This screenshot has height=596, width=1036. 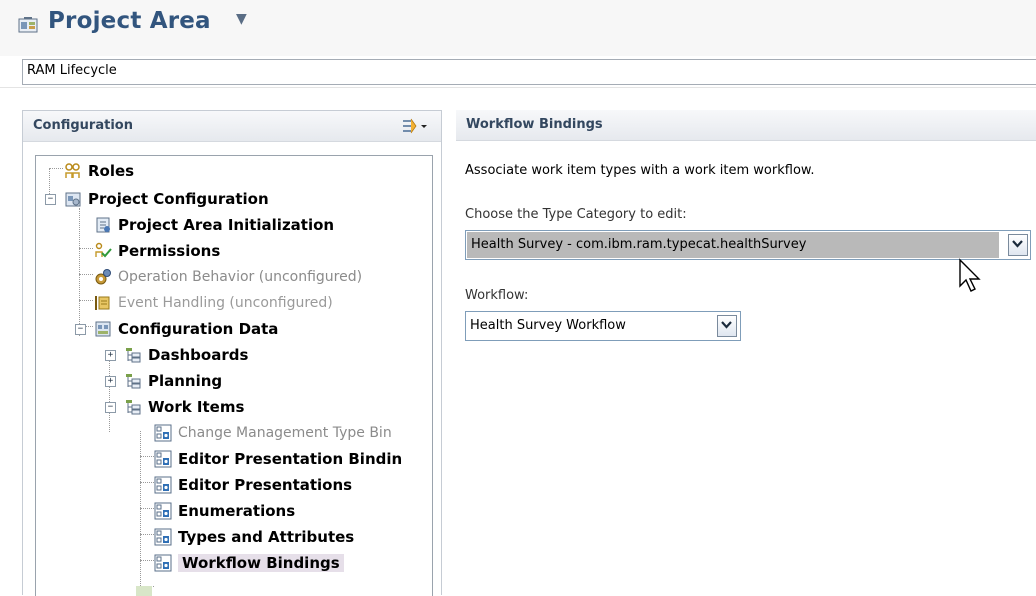 I want to click on tree-item-planning: Planning, so click(x=173, y=381).